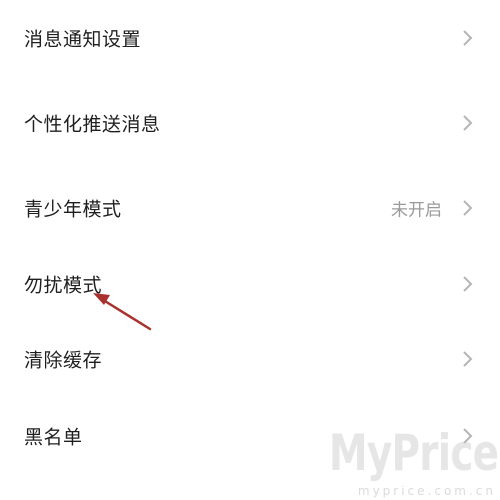 This screenshot has height=500, width=500. Describe the element at coordinates (63, 360) in the screenshot. I see `settings-item-label: 清除缓存` at that location.